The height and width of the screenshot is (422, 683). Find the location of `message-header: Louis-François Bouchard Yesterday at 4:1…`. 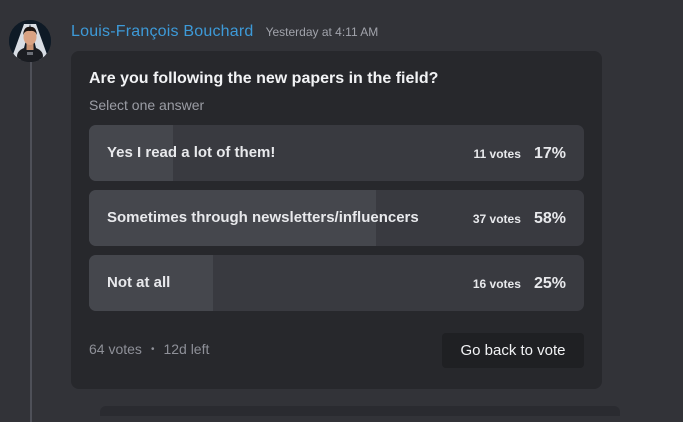

message-header: Louis-François Bouchard Yesterday at 4:1… is located at coordinates (224, 31).